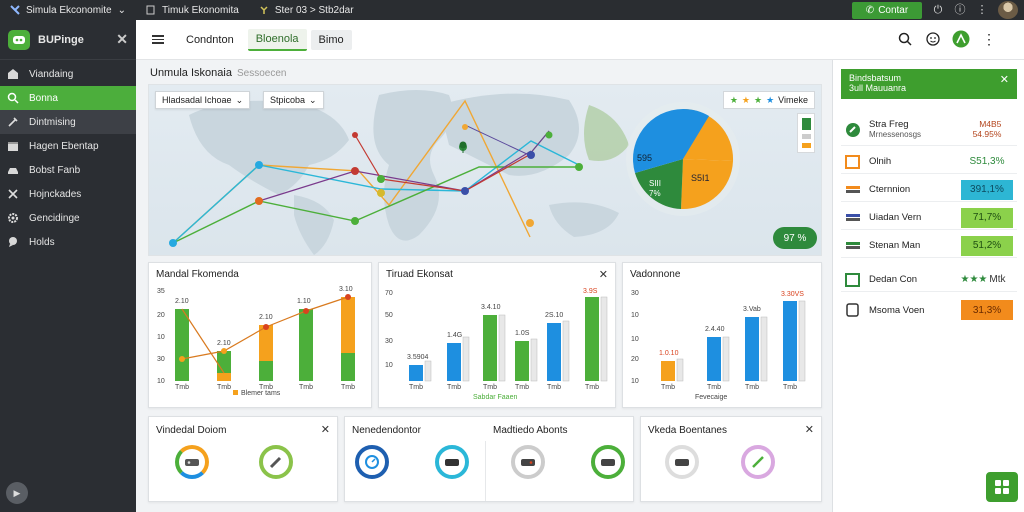 The width and height of the screenshot is (1024, 512). Describe the element at coordinates (372, 462) in the screenshot. I see `gauge-icon` at that location.